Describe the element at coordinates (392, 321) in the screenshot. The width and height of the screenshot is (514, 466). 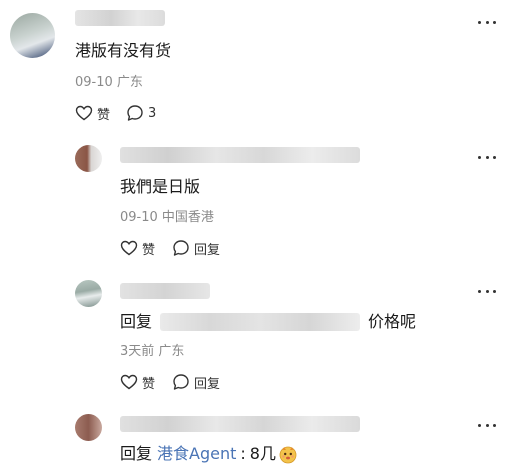
I see `reply-suffix: 价格呢` at that location.